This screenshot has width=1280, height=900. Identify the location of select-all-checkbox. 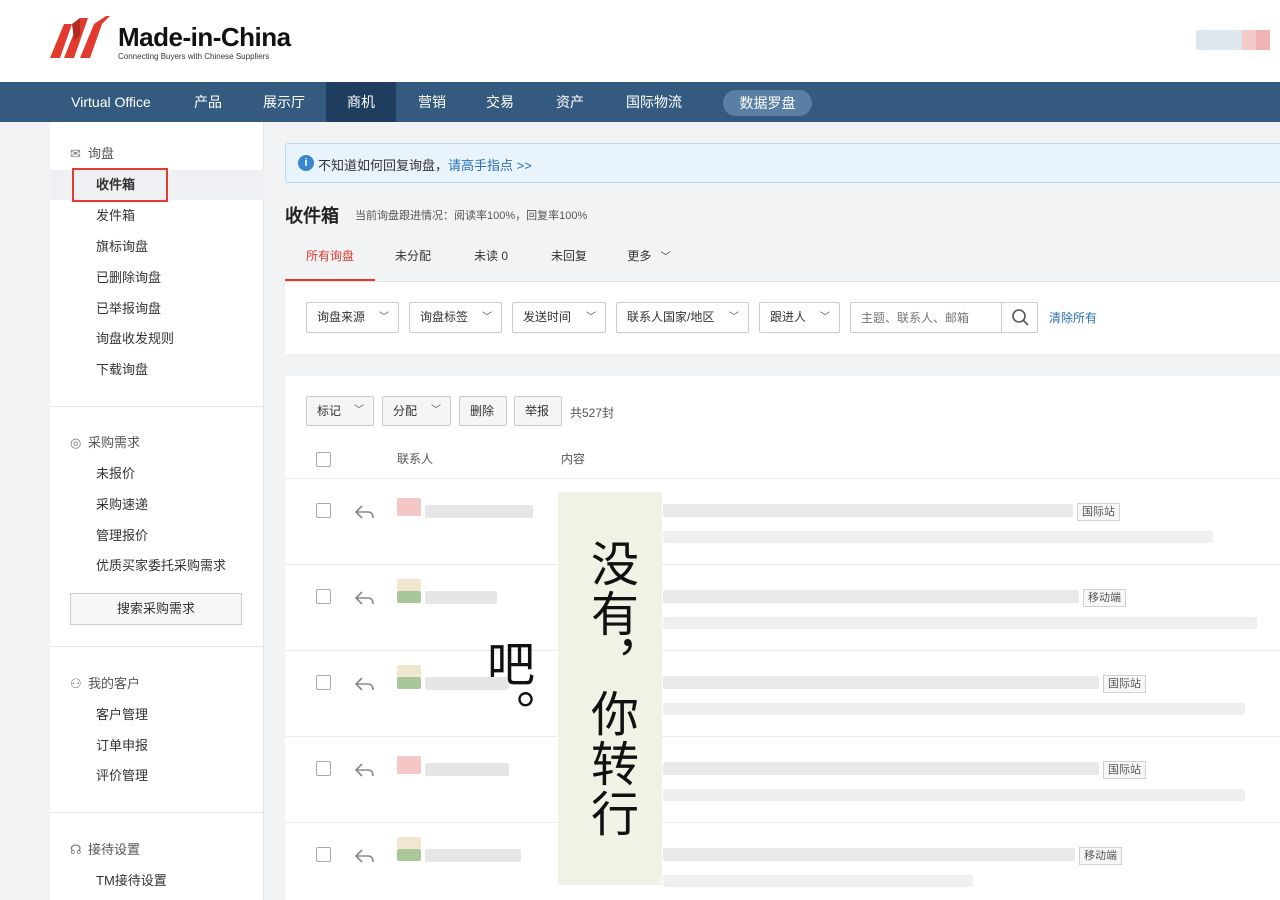
(323, 459).